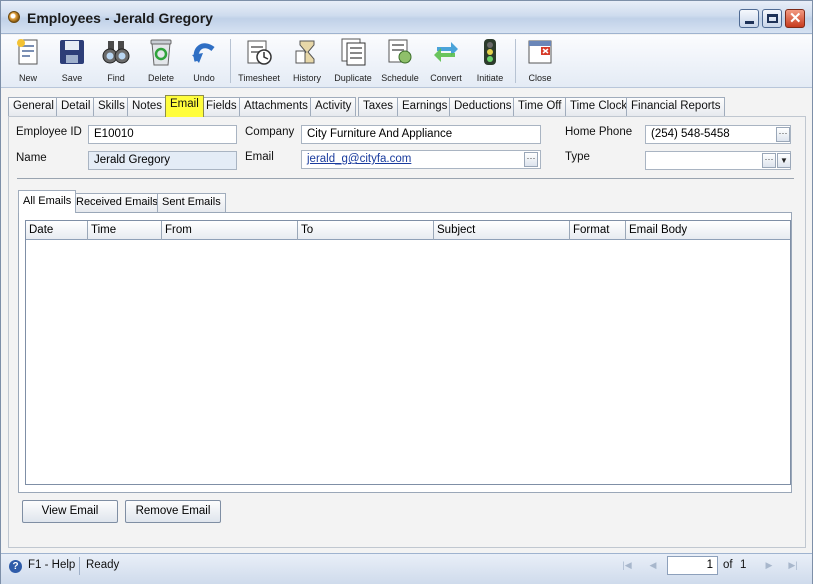  What do you see at coordinates (204, 78) in the screenshot?
I see `undo-button-label: Undo` at bounding box center [204, 78].